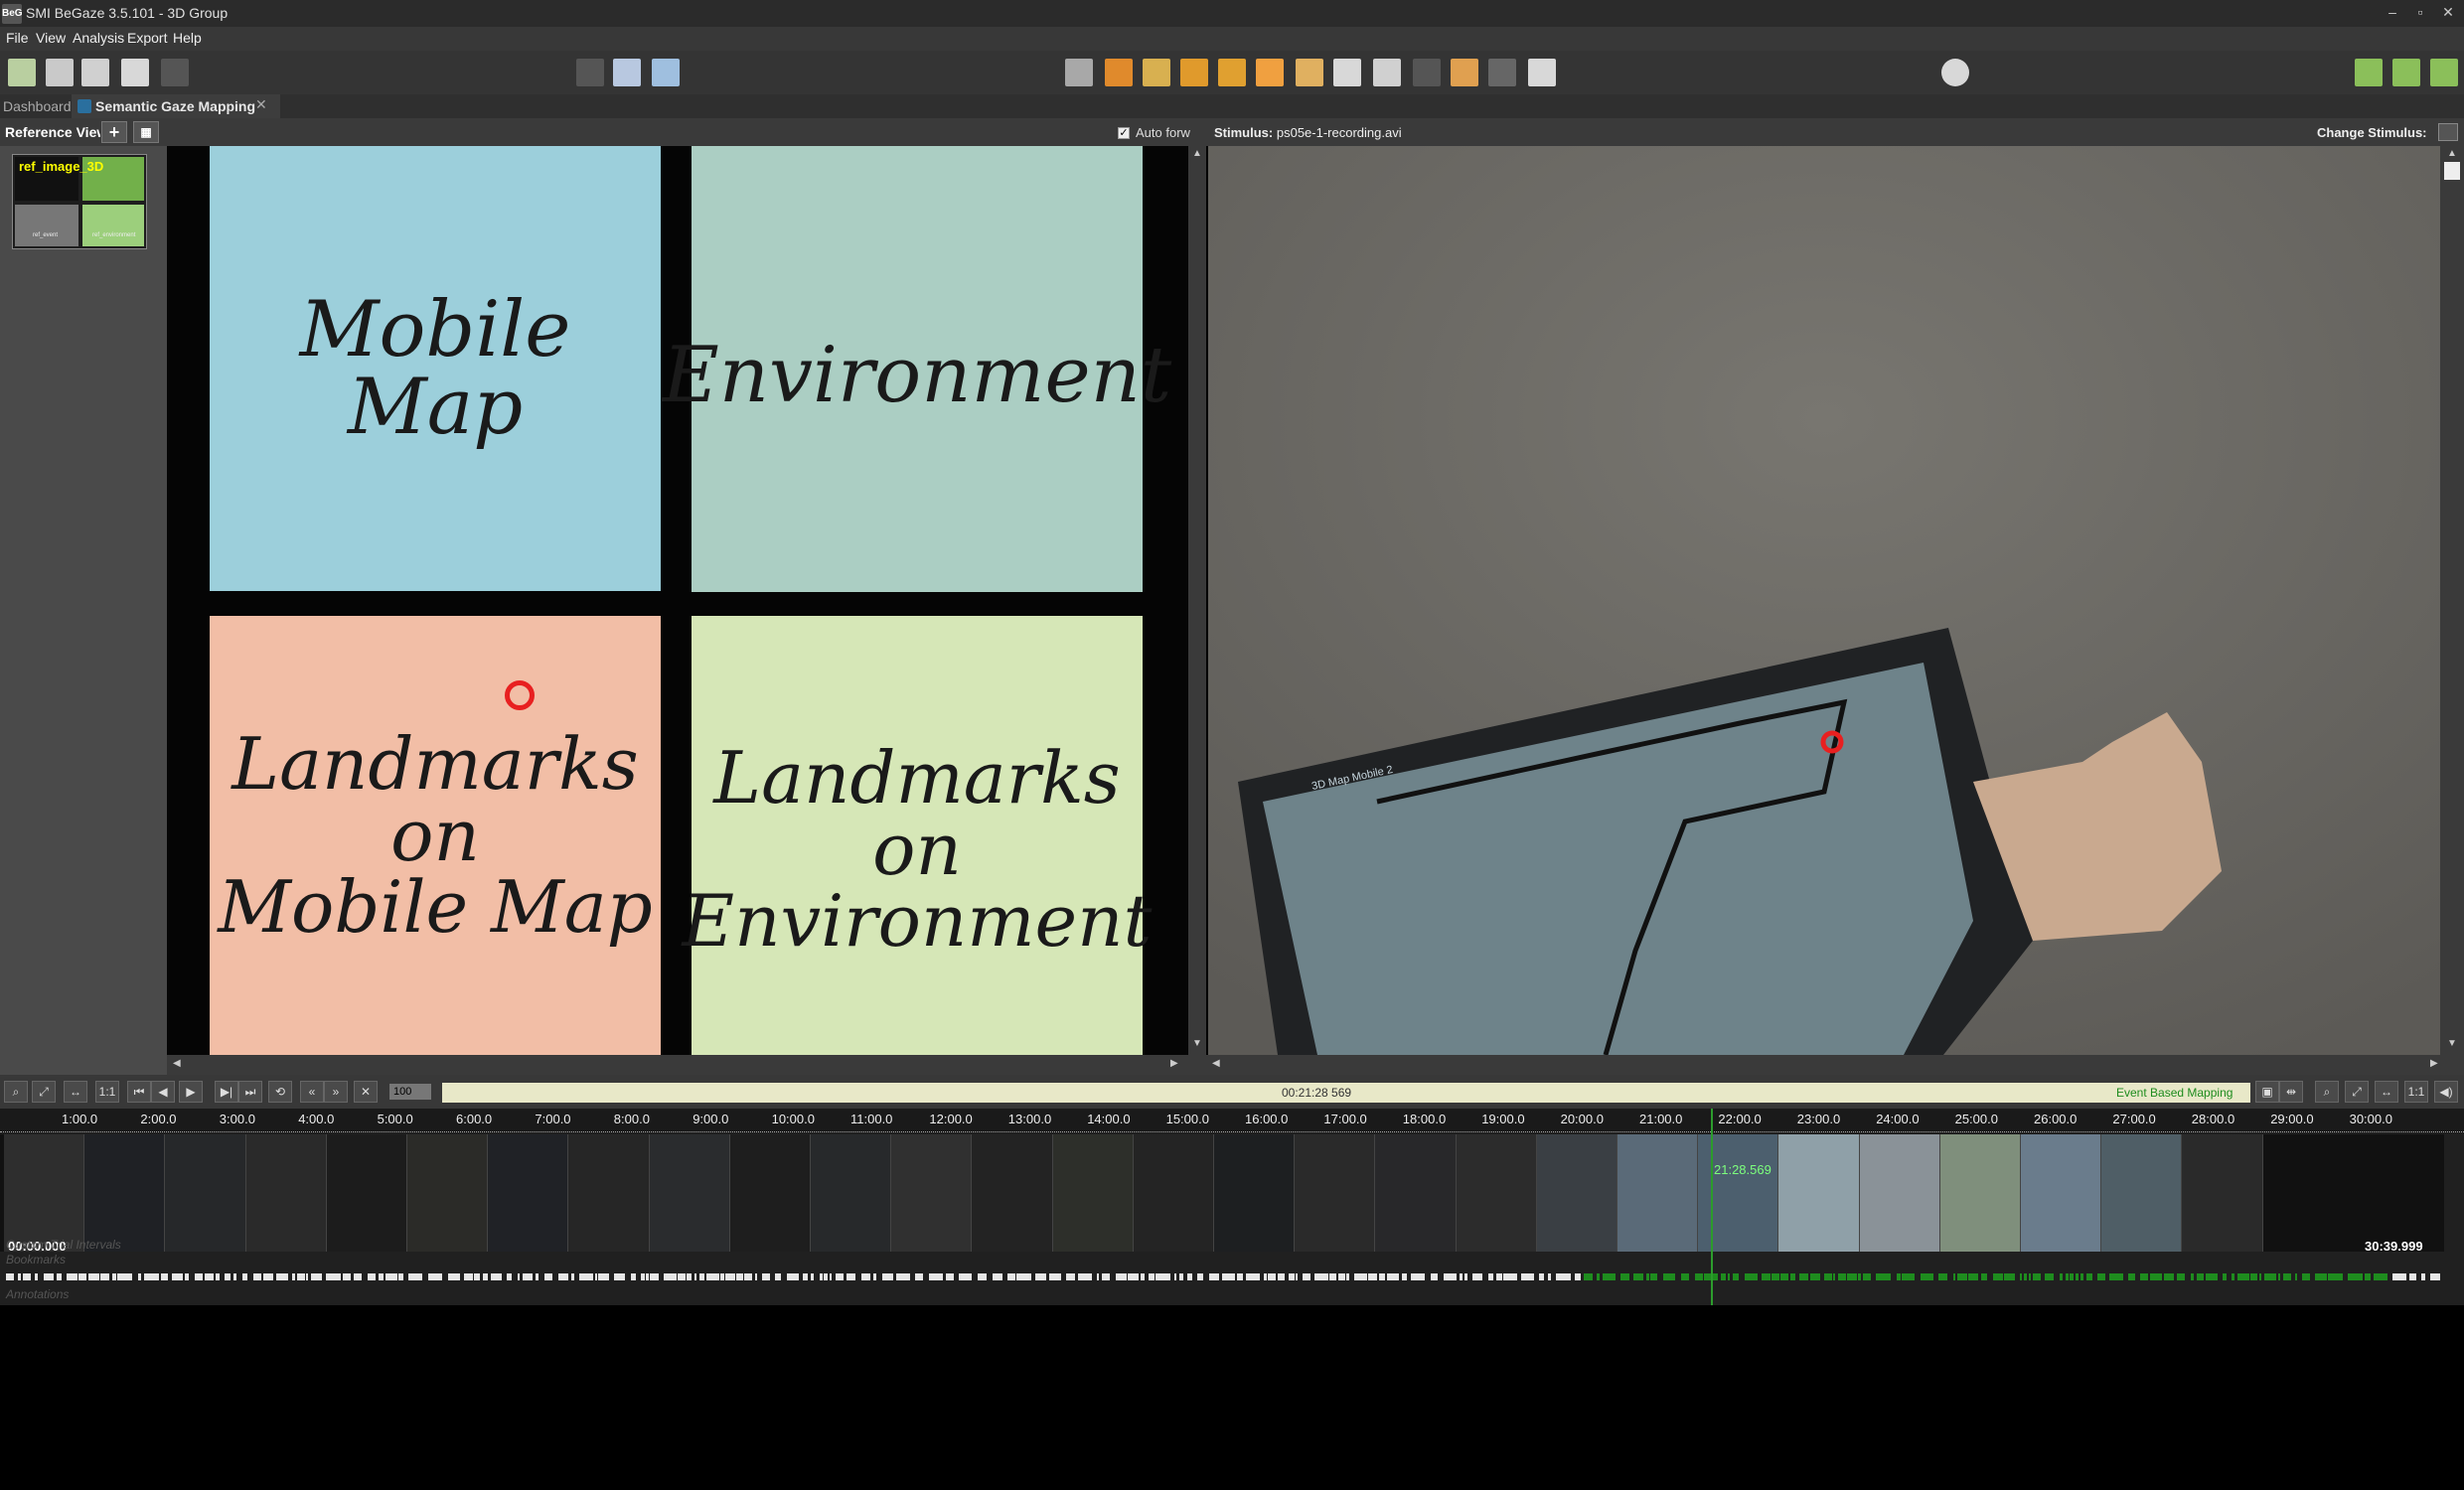  Describe the element at coordinates (2327, 1092) in the screenshot. I see `timeline-zoom-icon: ⌕` at that location.